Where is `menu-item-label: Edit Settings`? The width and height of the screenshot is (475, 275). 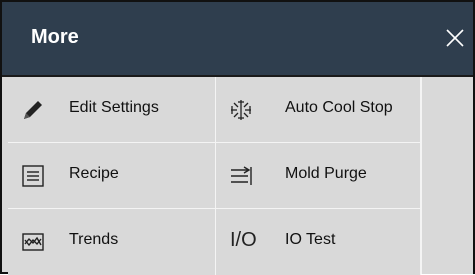
menu-item-label: Edit Settings is located at coordinates (114, 107).